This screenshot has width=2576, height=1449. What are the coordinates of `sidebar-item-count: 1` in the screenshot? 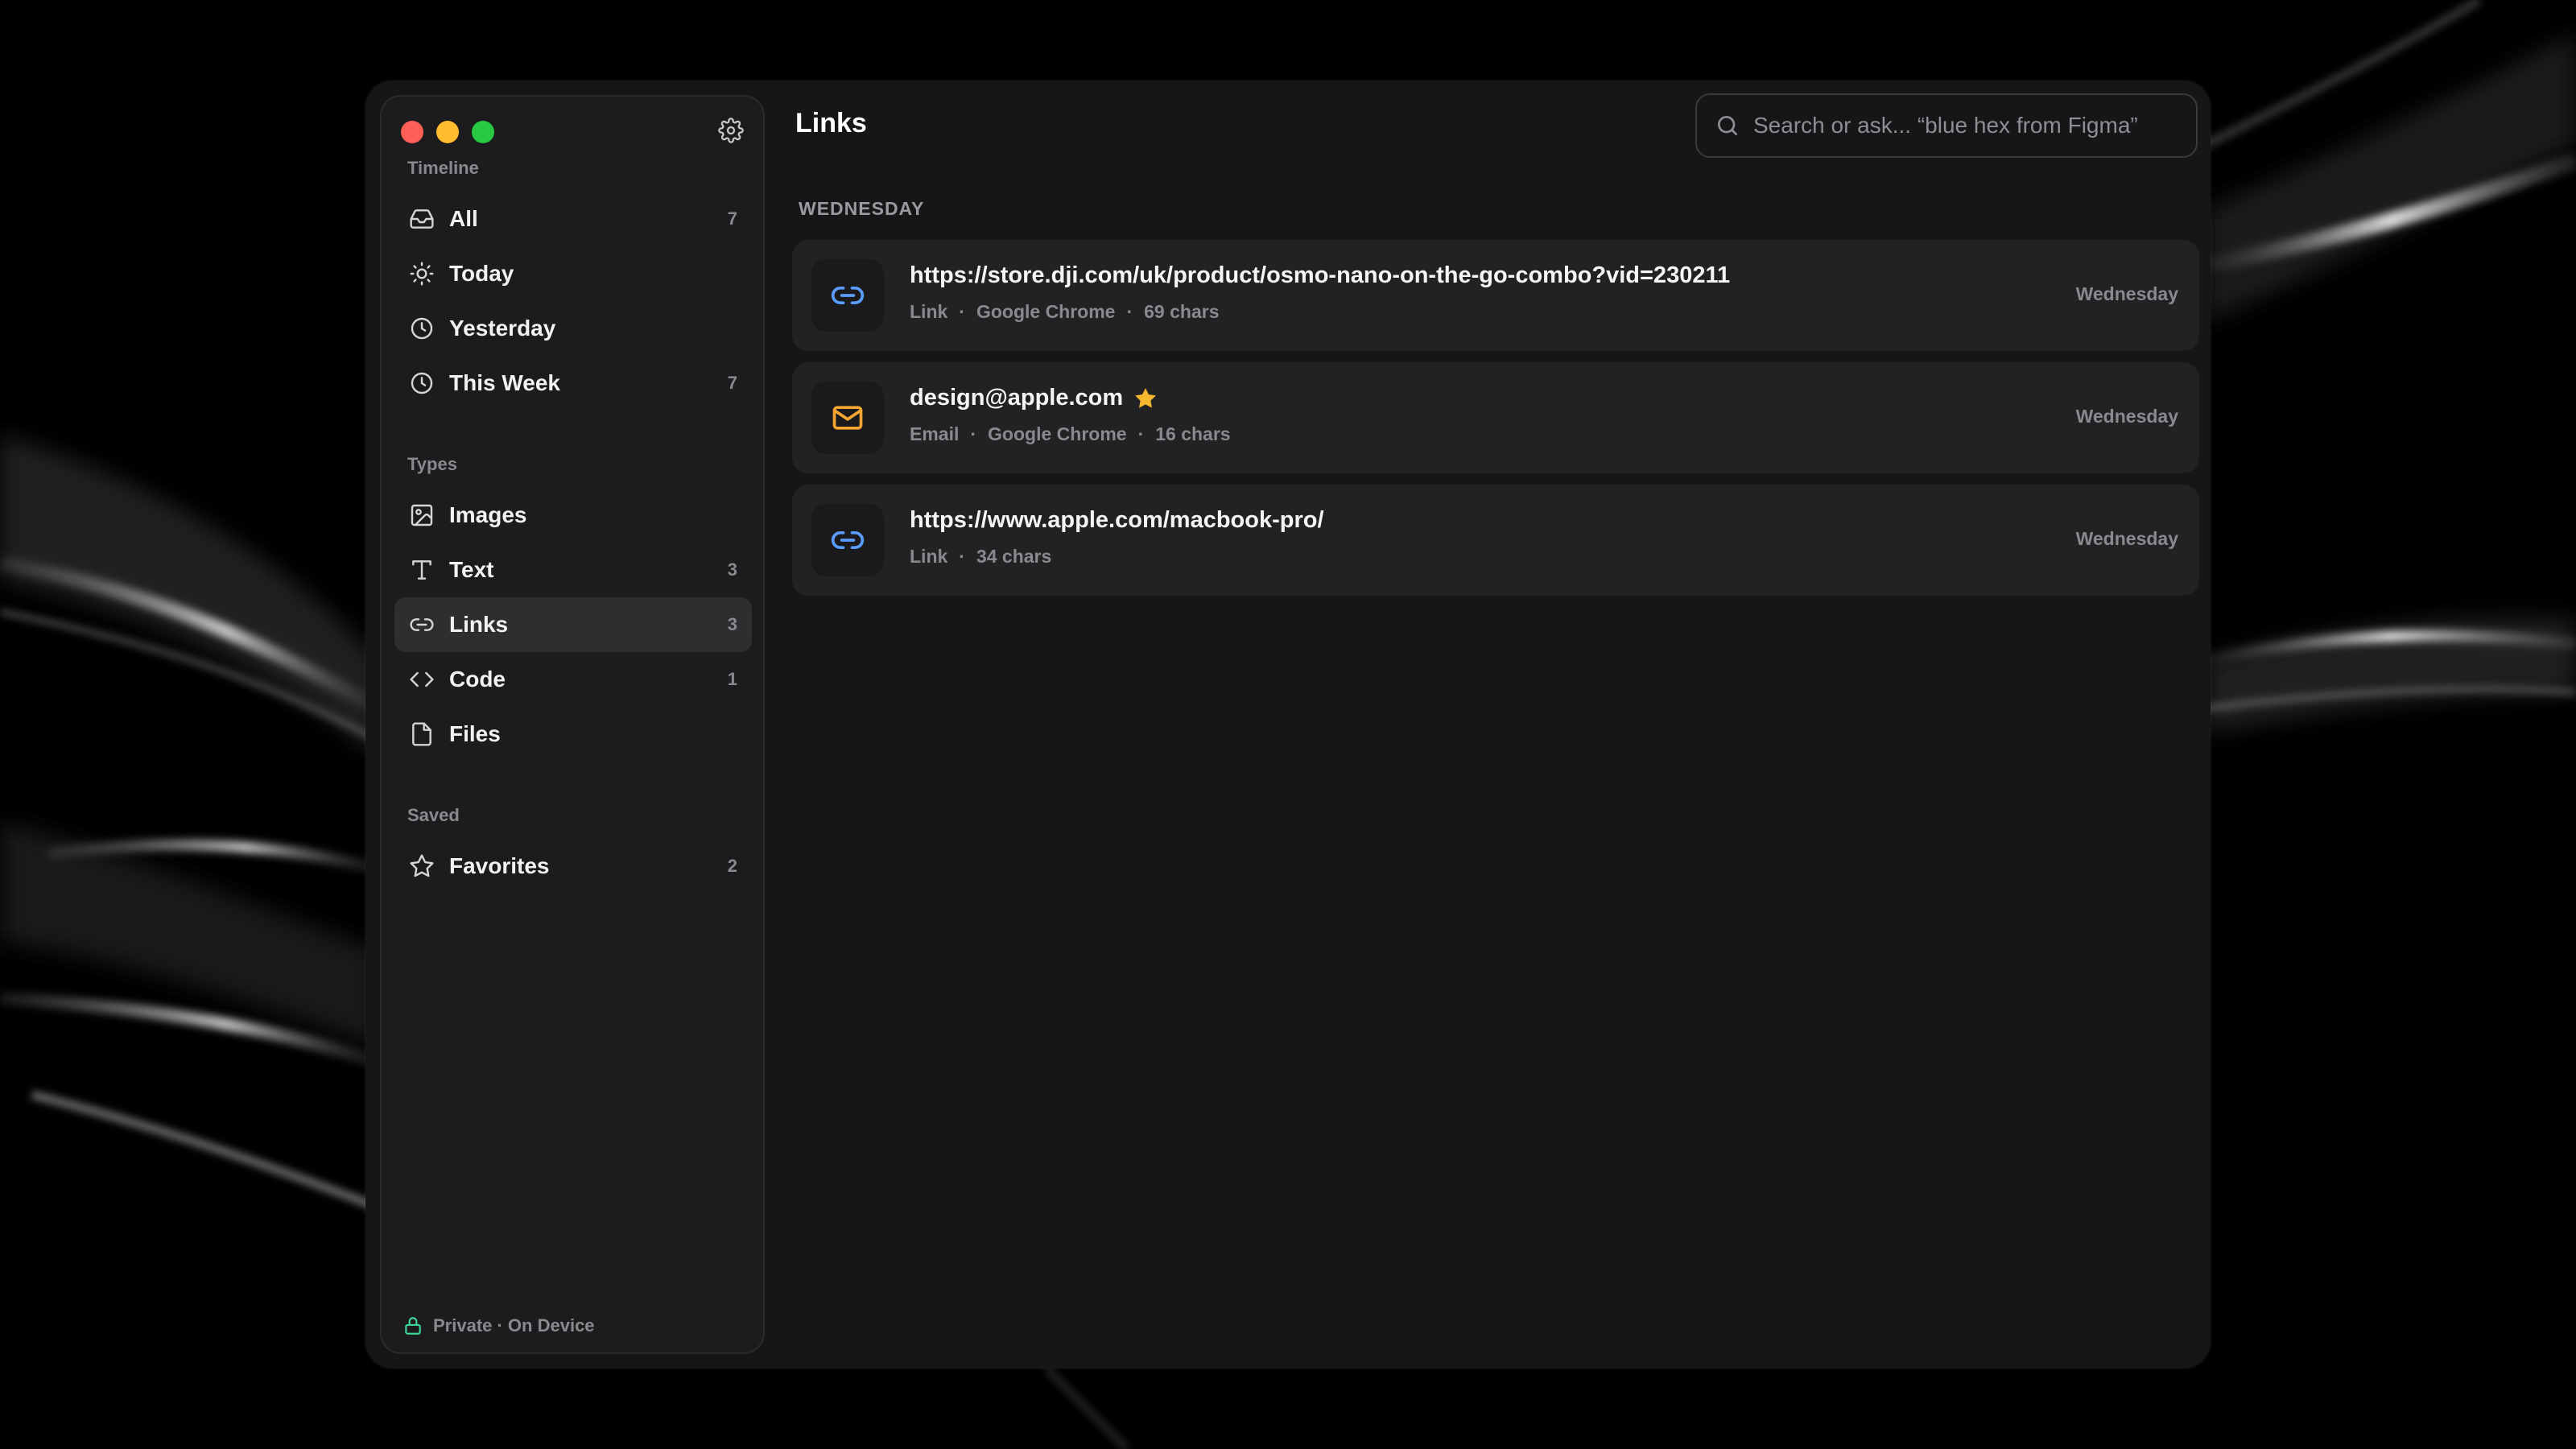 It's located at (732, 679).